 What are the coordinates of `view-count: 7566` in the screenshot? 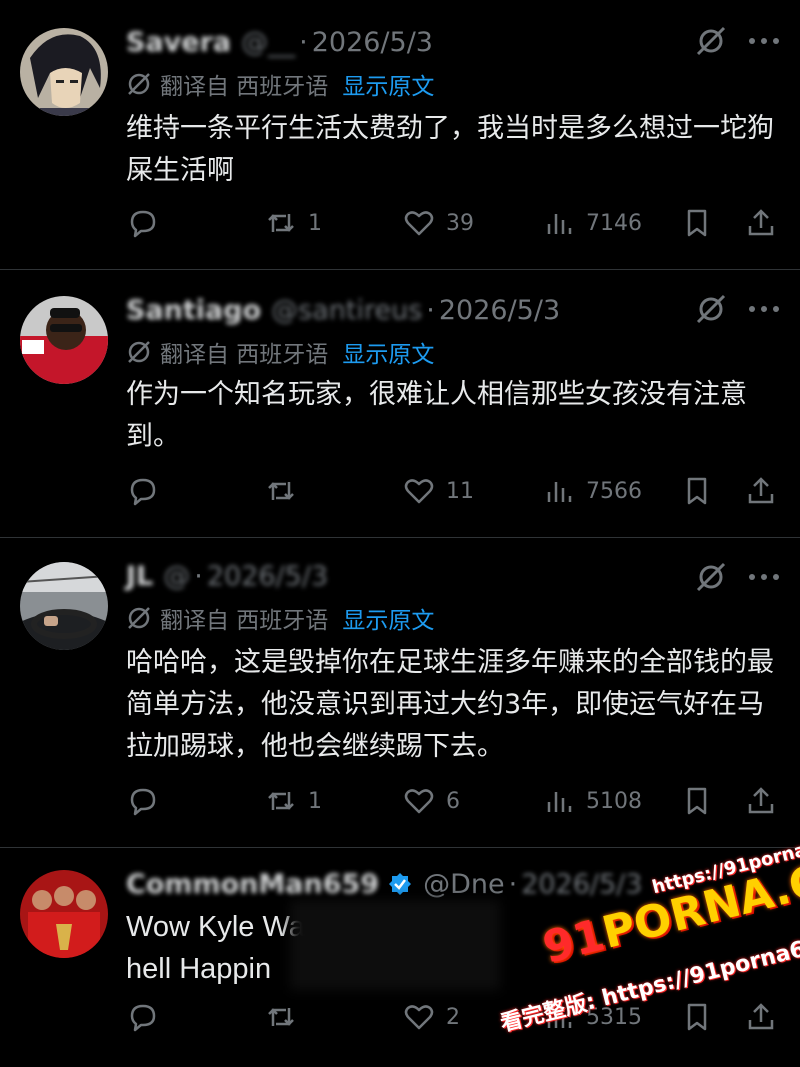 It's located at (614, 491).